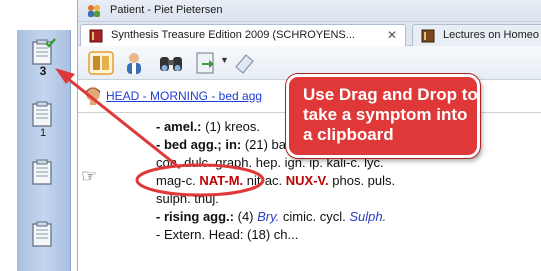 The image size is (541, 271). I want to click on clipboard-2-count: 1, so click(43, 133).